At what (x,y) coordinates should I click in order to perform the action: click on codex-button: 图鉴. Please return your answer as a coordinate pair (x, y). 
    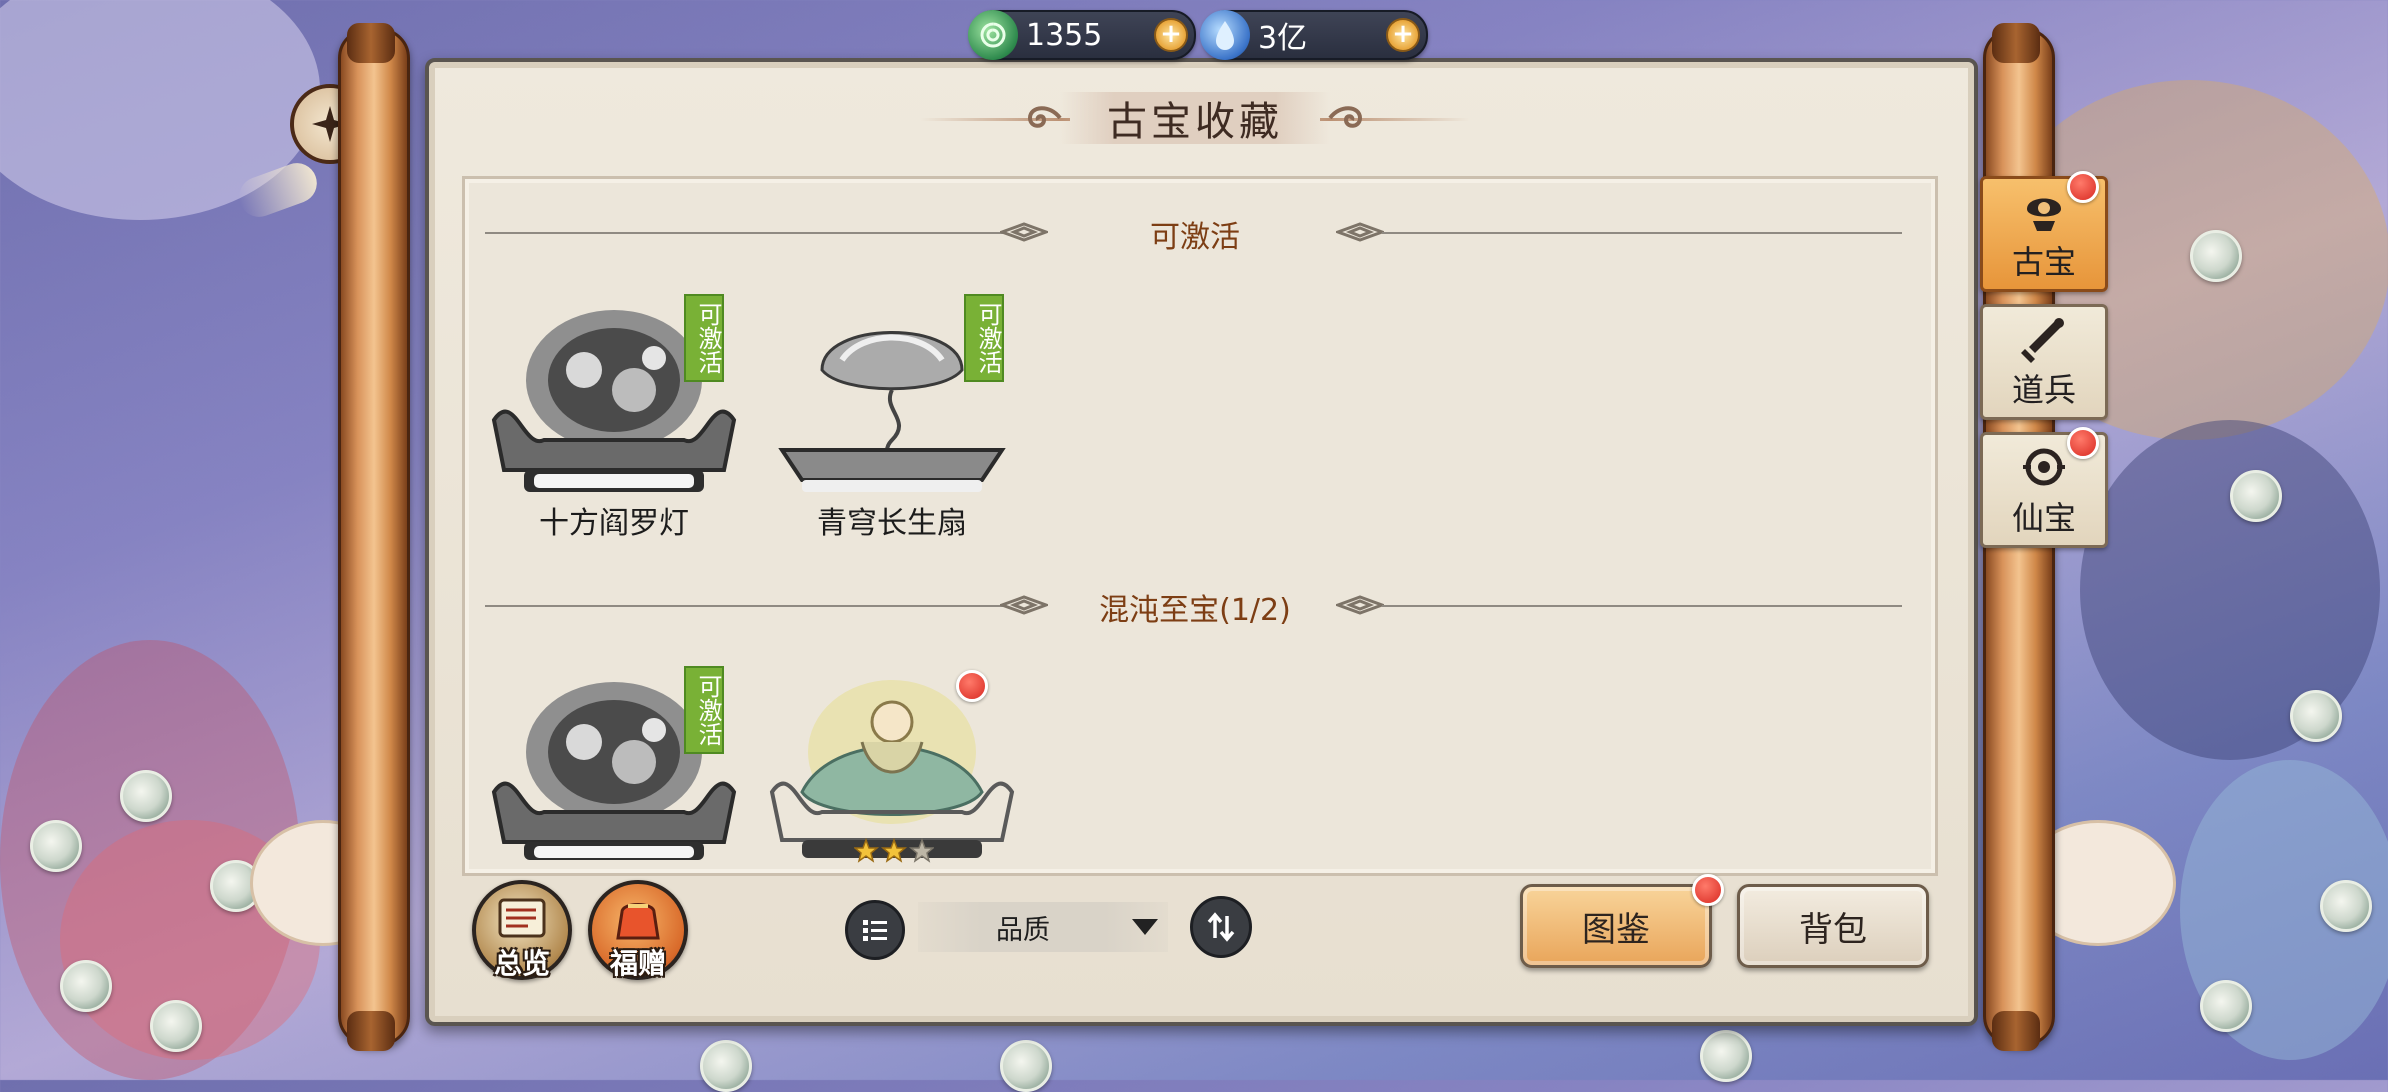
    Looking at the image, I should click on (1616, 926).